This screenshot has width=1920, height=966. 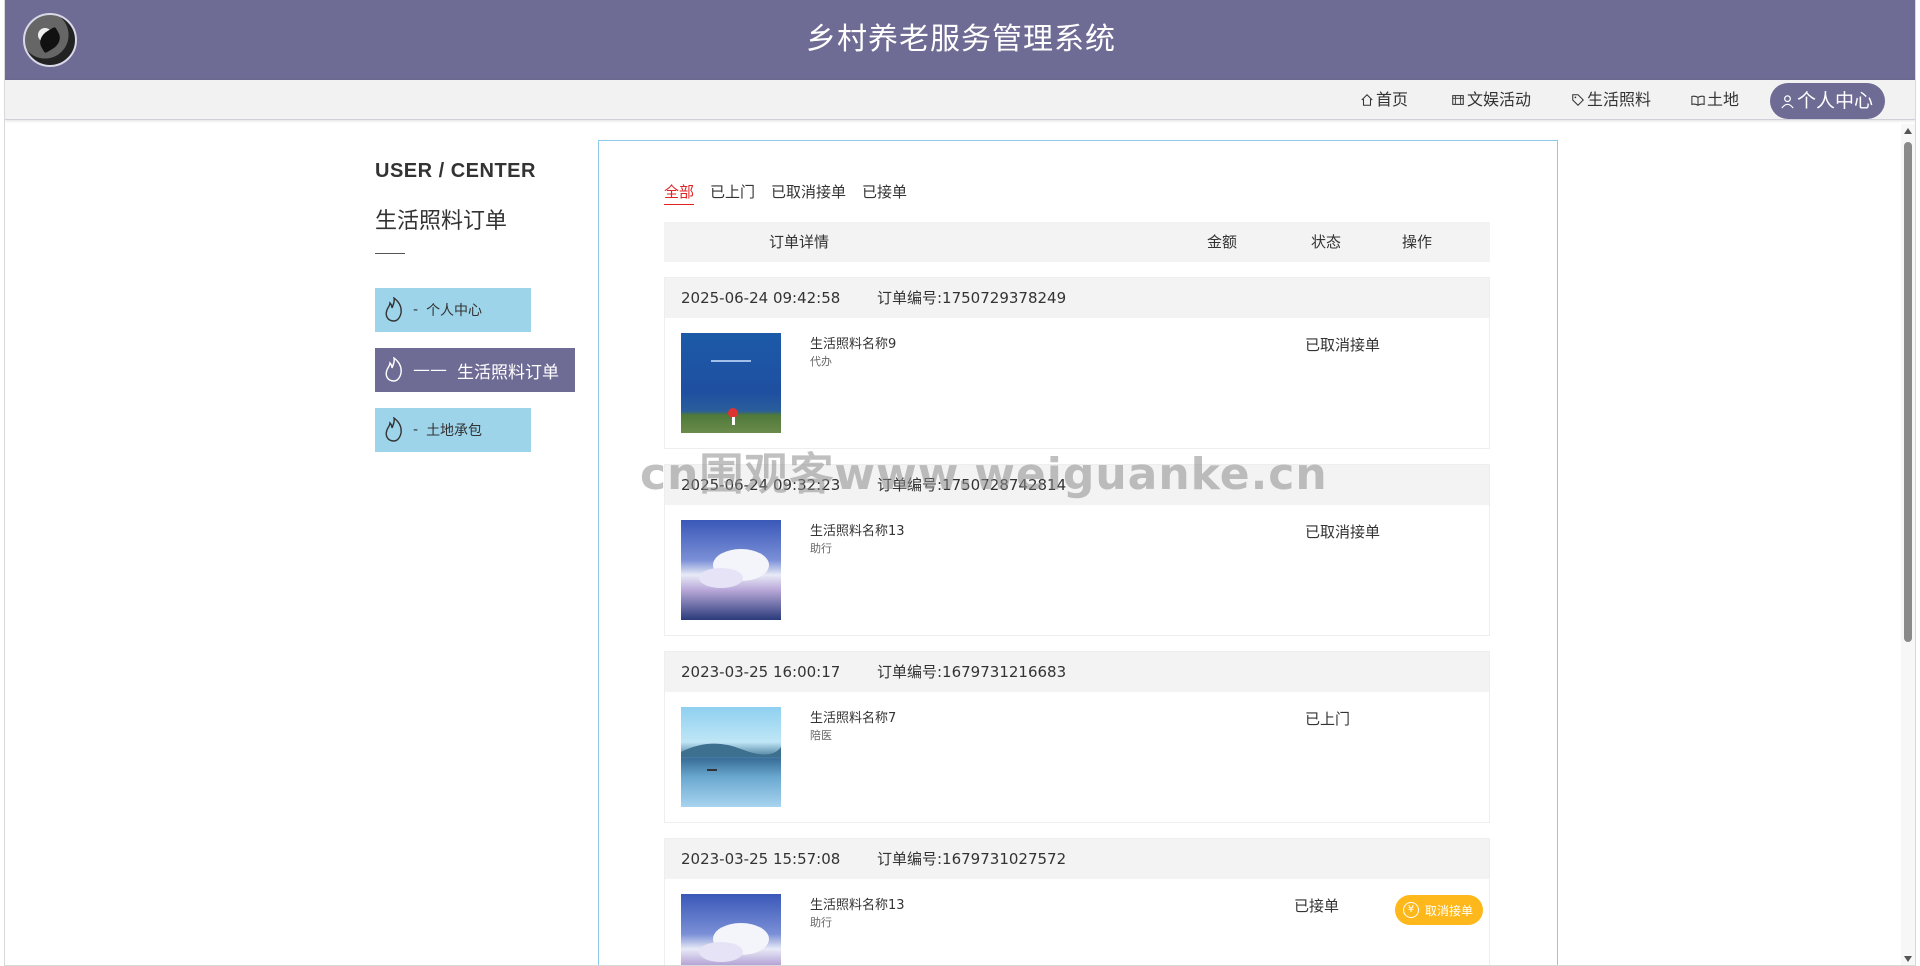 What do you see at coordinates (761, 298) in the screenshot?
I see `order-time: 2025-06-24 09:42:58` at bounding box center [761, 298].